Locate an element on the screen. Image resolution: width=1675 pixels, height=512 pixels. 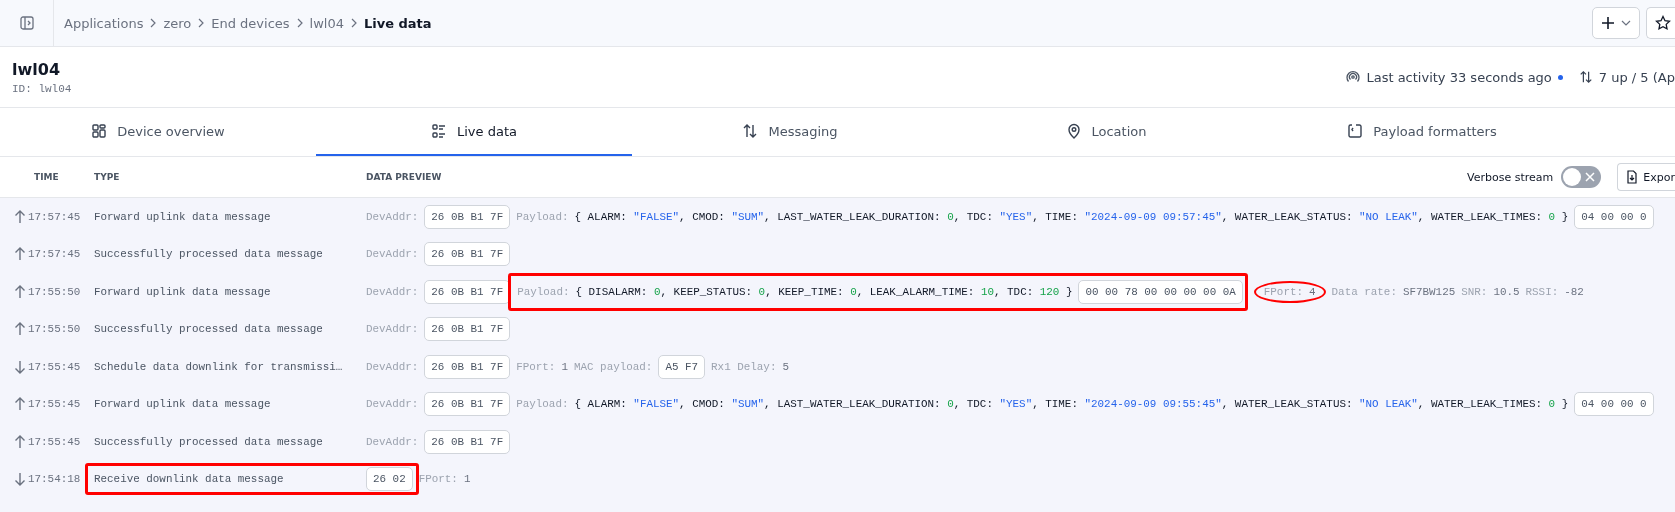
list-icon is located at coordinates (439, 131).